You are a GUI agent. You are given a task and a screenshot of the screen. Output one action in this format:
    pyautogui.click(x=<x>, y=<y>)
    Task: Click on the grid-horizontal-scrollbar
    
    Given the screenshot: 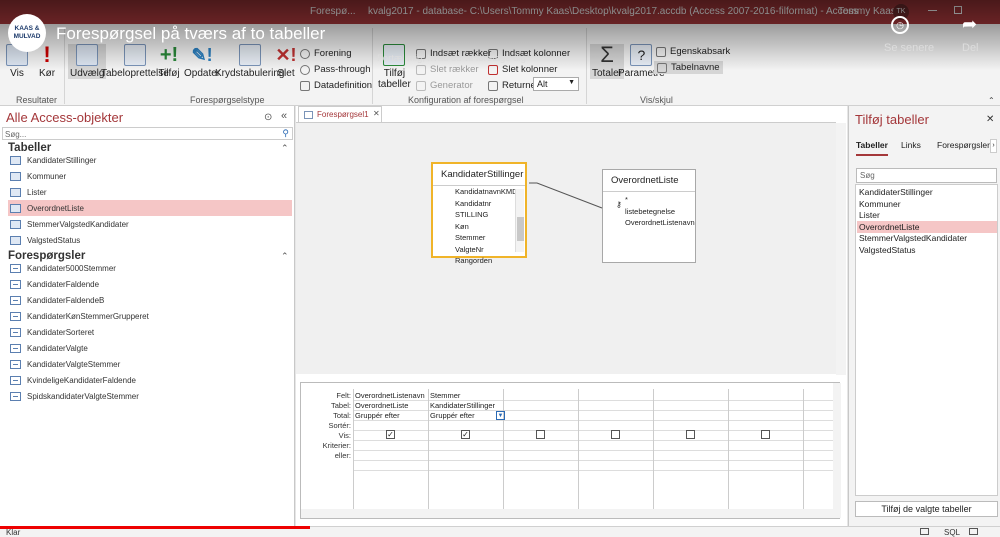 What is the action you would take?
    pyautogui.click(x=567, y=513)
    